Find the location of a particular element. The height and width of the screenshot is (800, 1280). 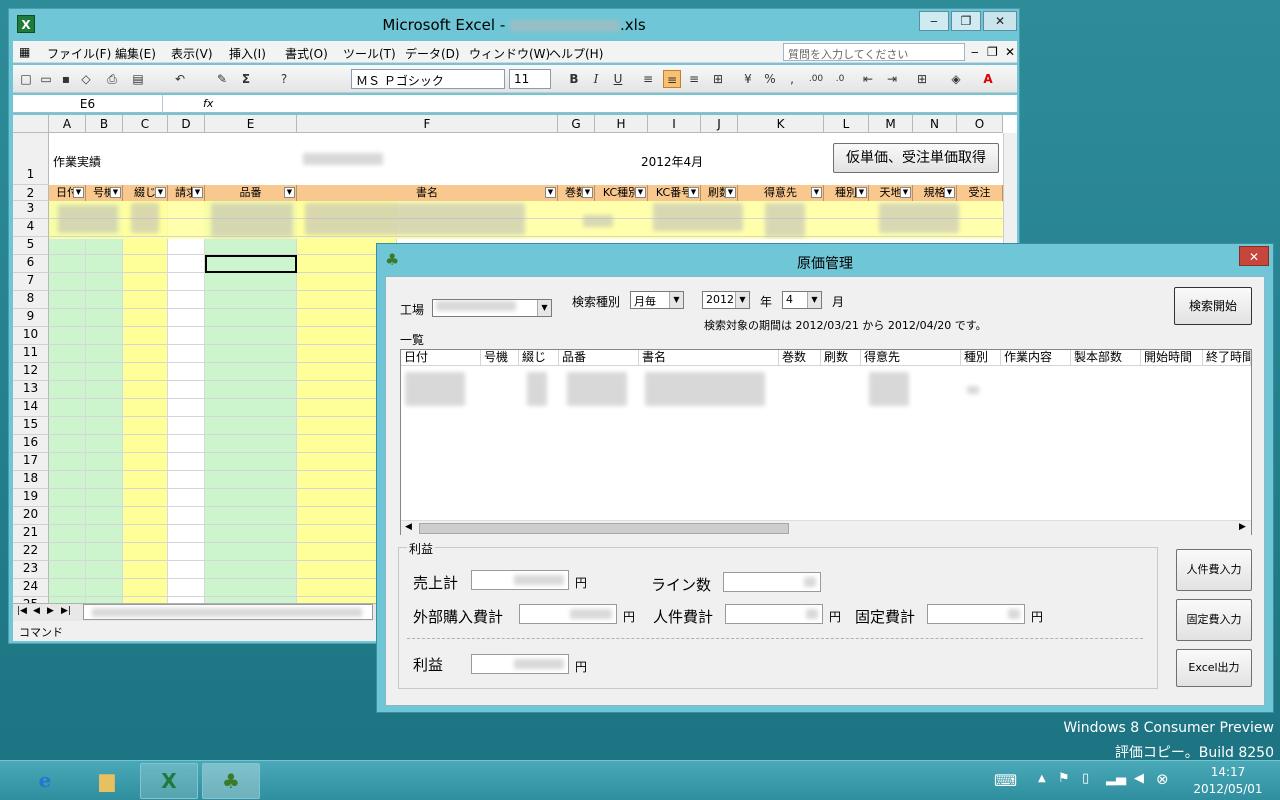

list-col-work: 作業内容 is located at coordinates (1036, 358).